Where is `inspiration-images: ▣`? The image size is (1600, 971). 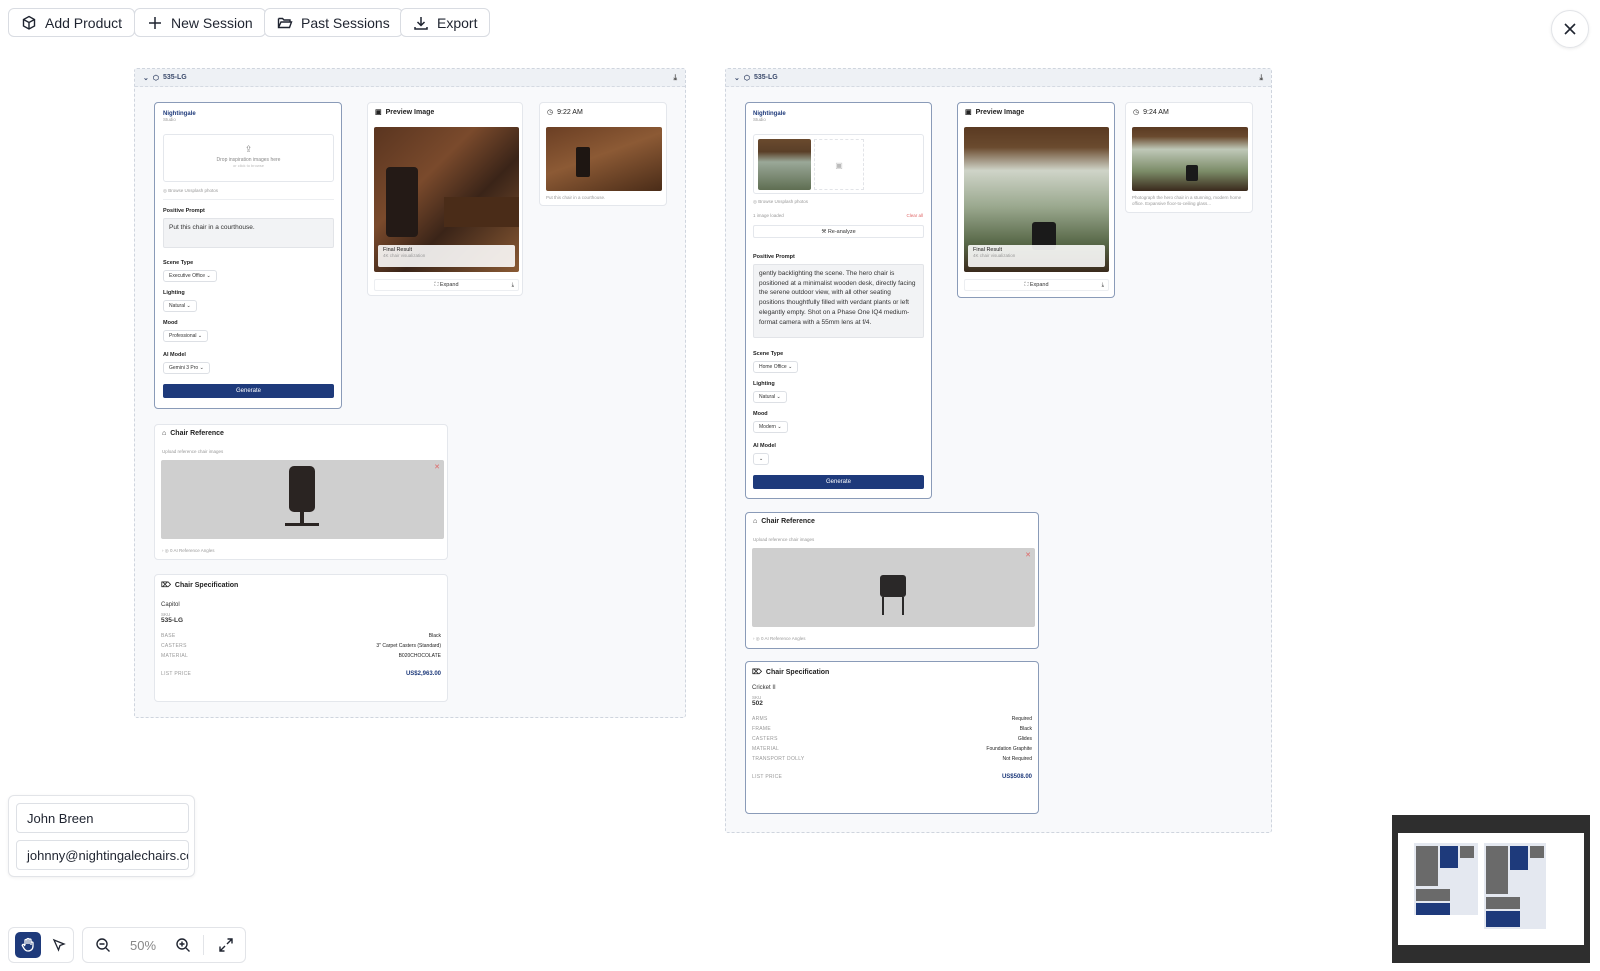
inspiration-images: ▣ is located at coordinates (838, 164).